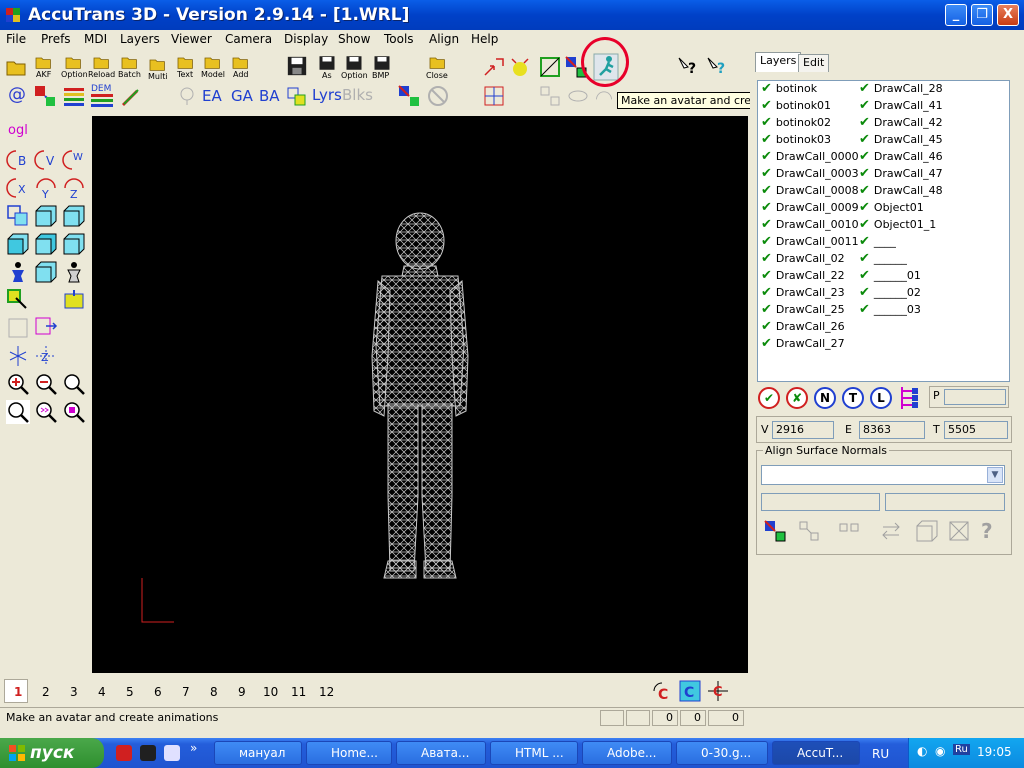 The image size is (1024, 768). I want to click on dem-icon: DEM, so click(102, 95).